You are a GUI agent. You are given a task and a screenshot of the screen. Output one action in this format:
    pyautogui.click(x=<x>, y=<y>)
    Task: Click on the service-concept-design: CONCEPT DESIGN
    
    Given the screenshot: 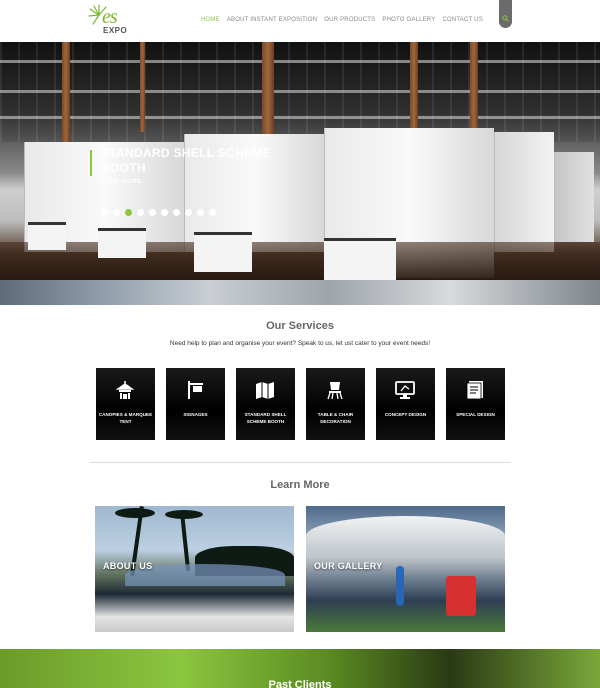 What is the action you would take?
    pyautogui.click(x=405, y=404)
    